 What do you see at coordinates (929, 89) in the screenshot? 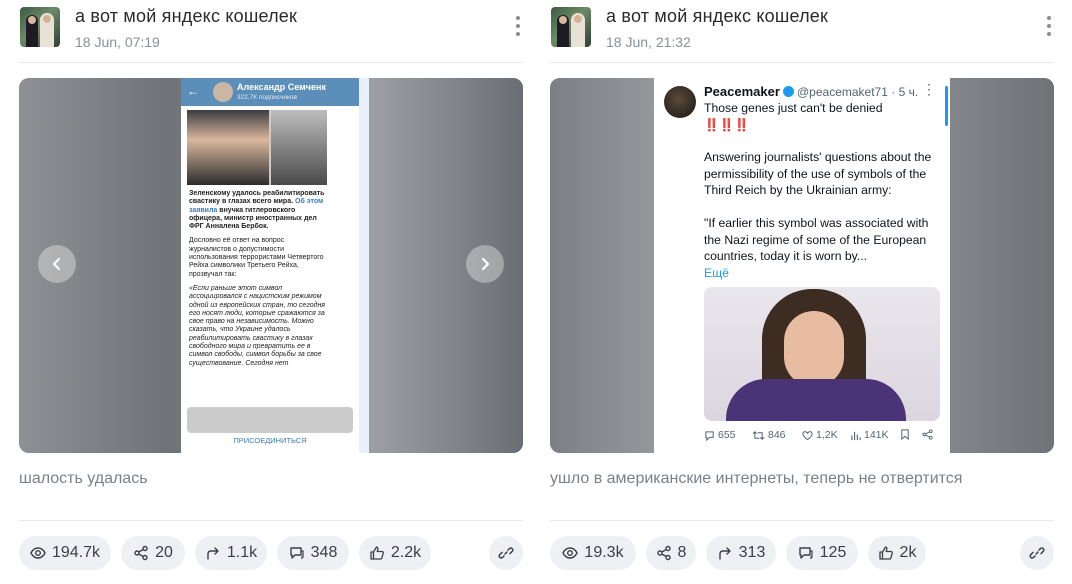
I see `more-icon: ⋮` at bounding box center [929, 89].